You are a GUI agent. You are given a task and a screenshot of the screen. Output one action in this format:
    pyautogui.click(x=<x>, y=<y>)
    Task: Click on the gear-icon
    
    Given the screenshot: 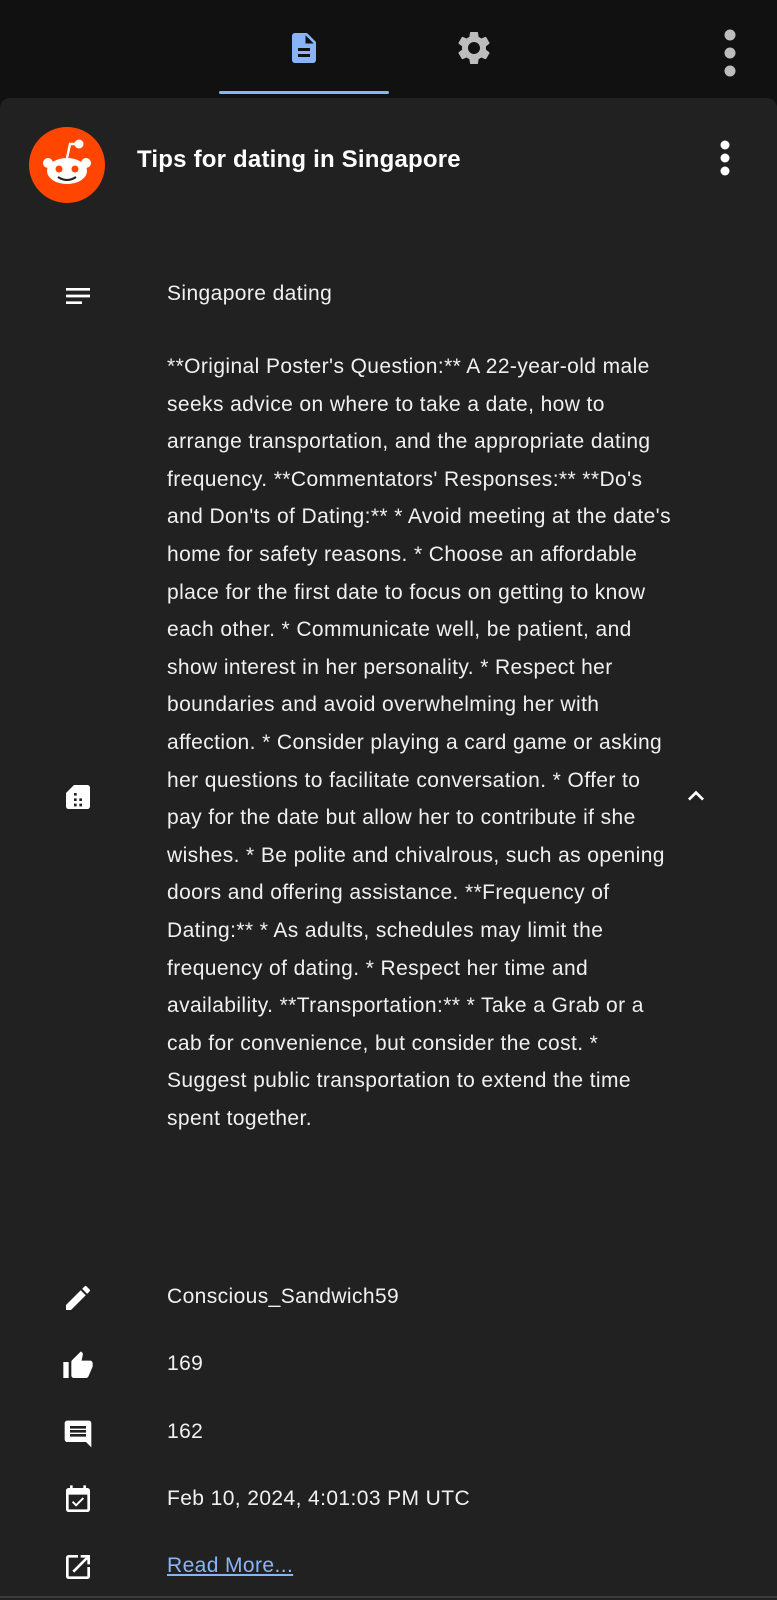 What is the action you would take?
    pyautogui.click(x=474, y=47)
    